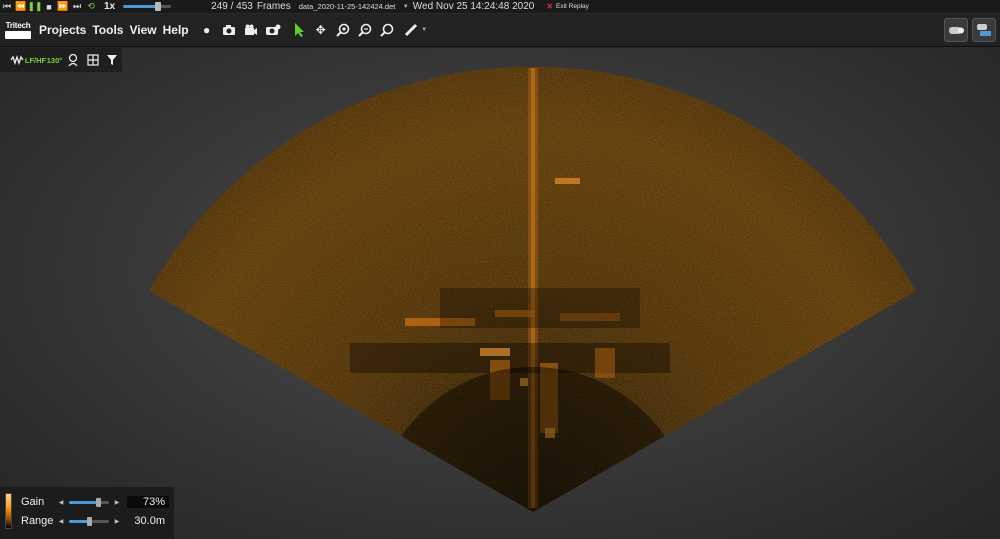 This screenshot has height=539, width=1000. I want to click on aperture-button: 130°, so click(54, 60).